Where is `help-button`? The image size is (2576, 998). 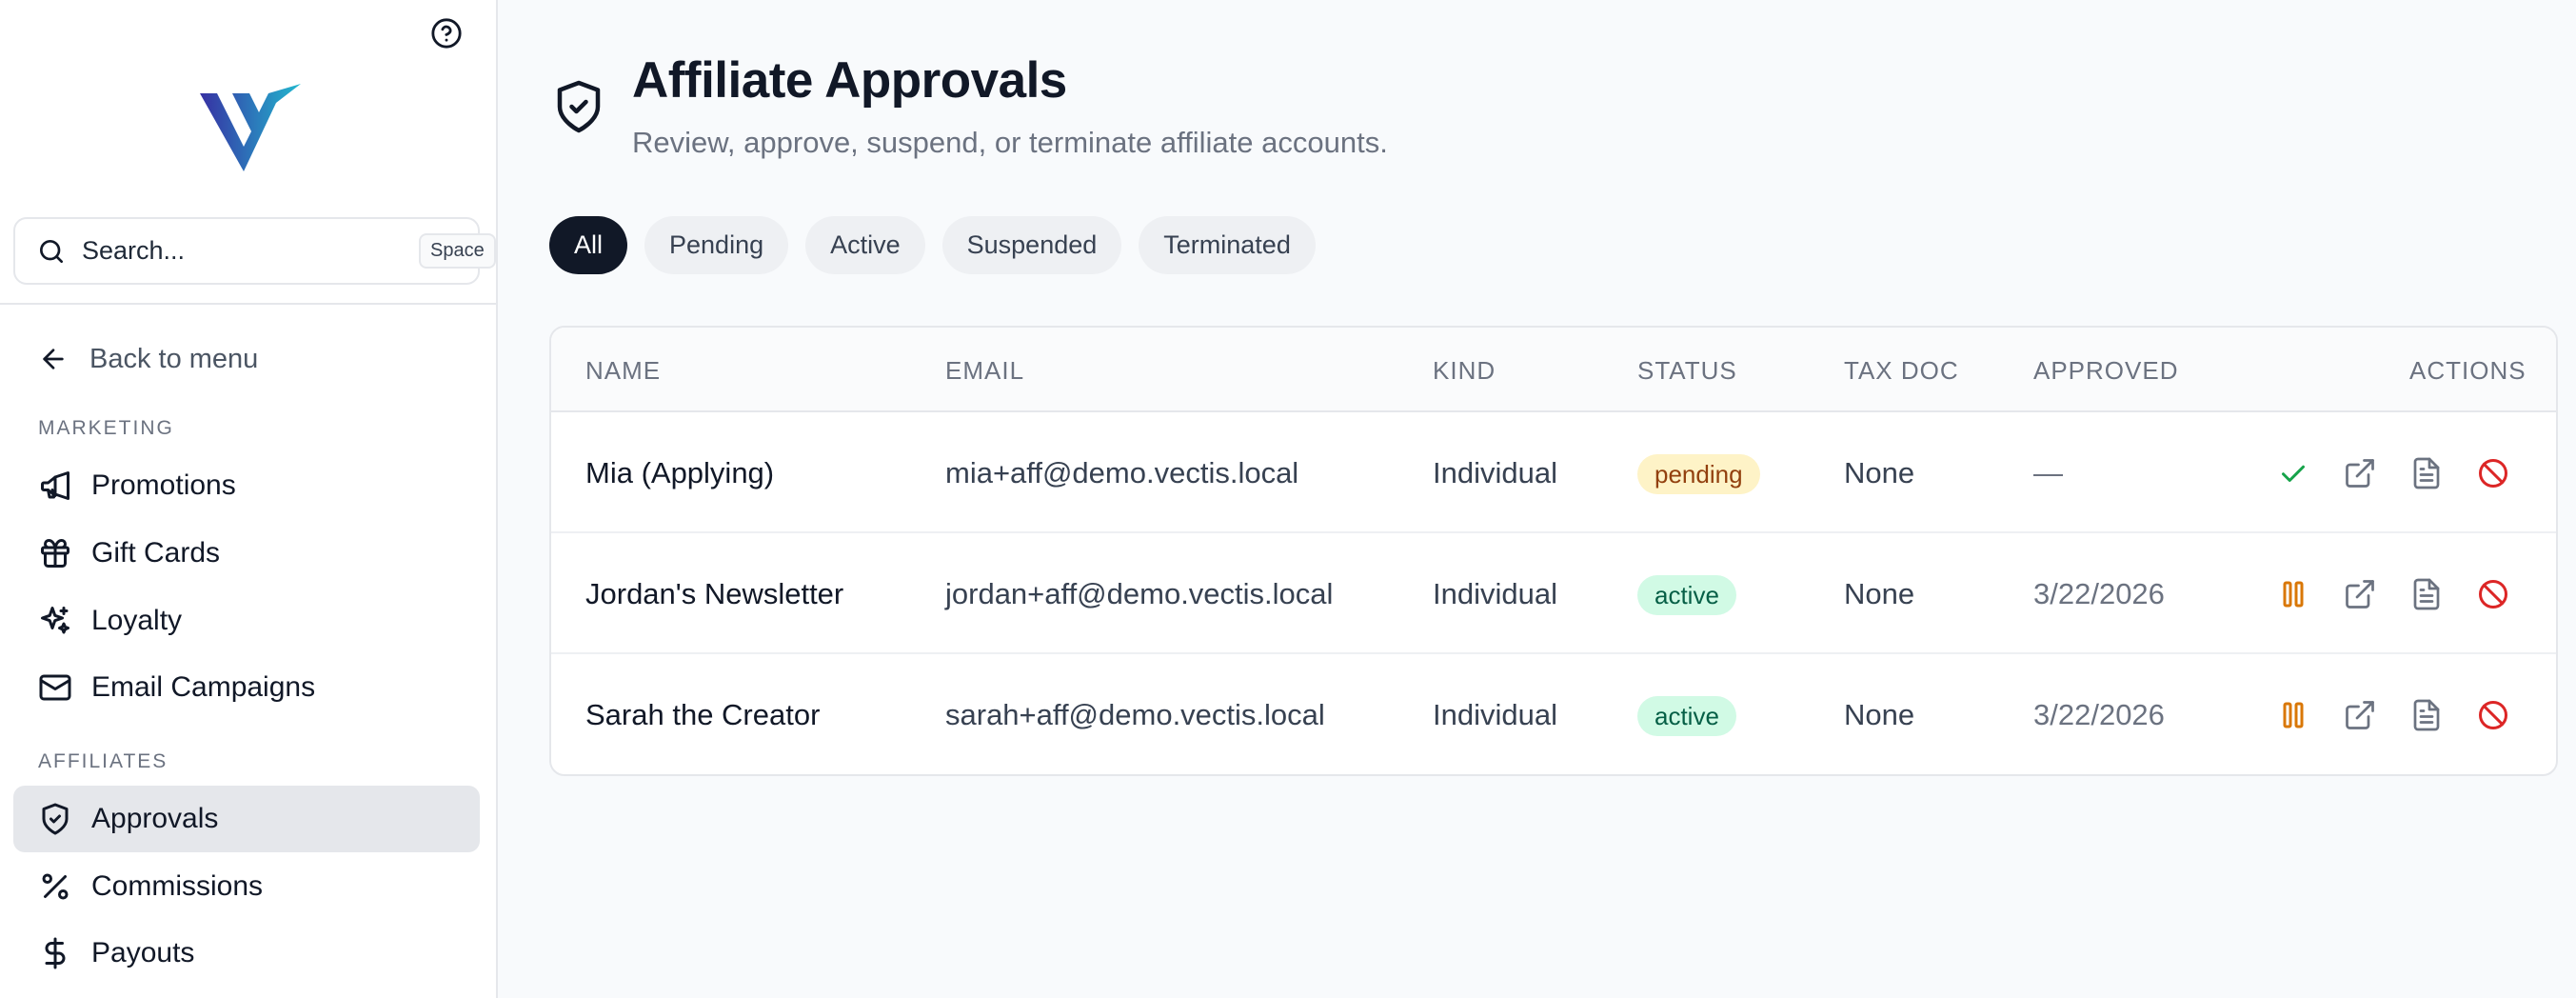 help-button is located at coordinates (446, 33).